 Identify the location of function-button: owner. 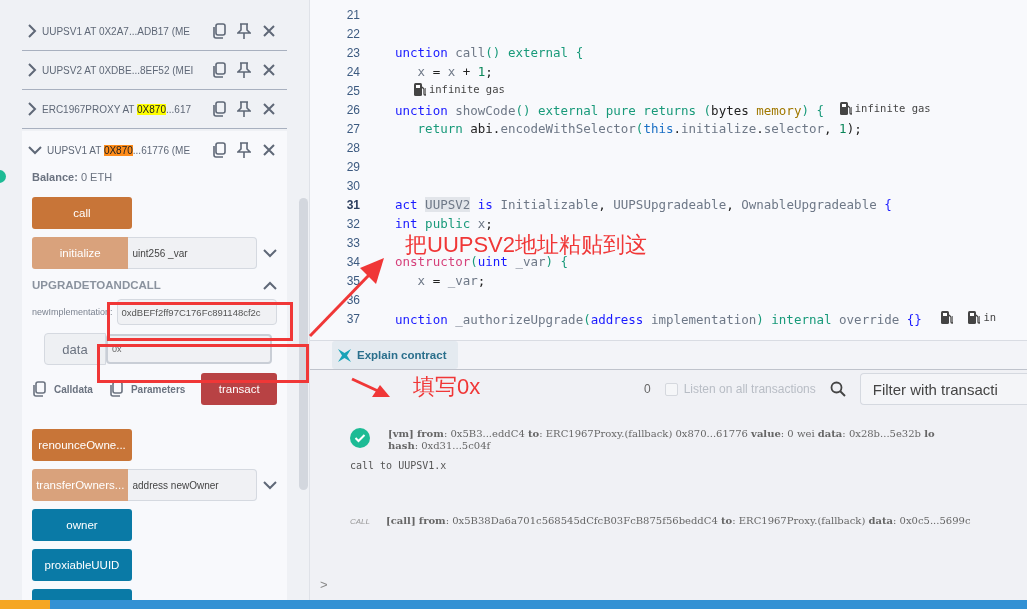
(82, 525).